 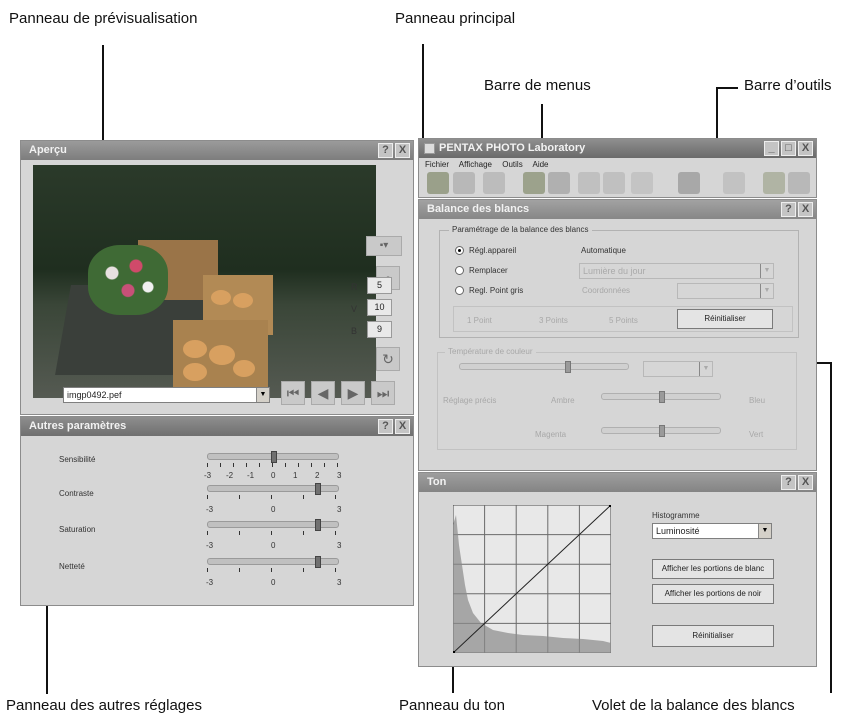 What do you see at coordinates (771, 148) in the screenshot?
I see `minimize-button: _` at bounding box center [771, 148].